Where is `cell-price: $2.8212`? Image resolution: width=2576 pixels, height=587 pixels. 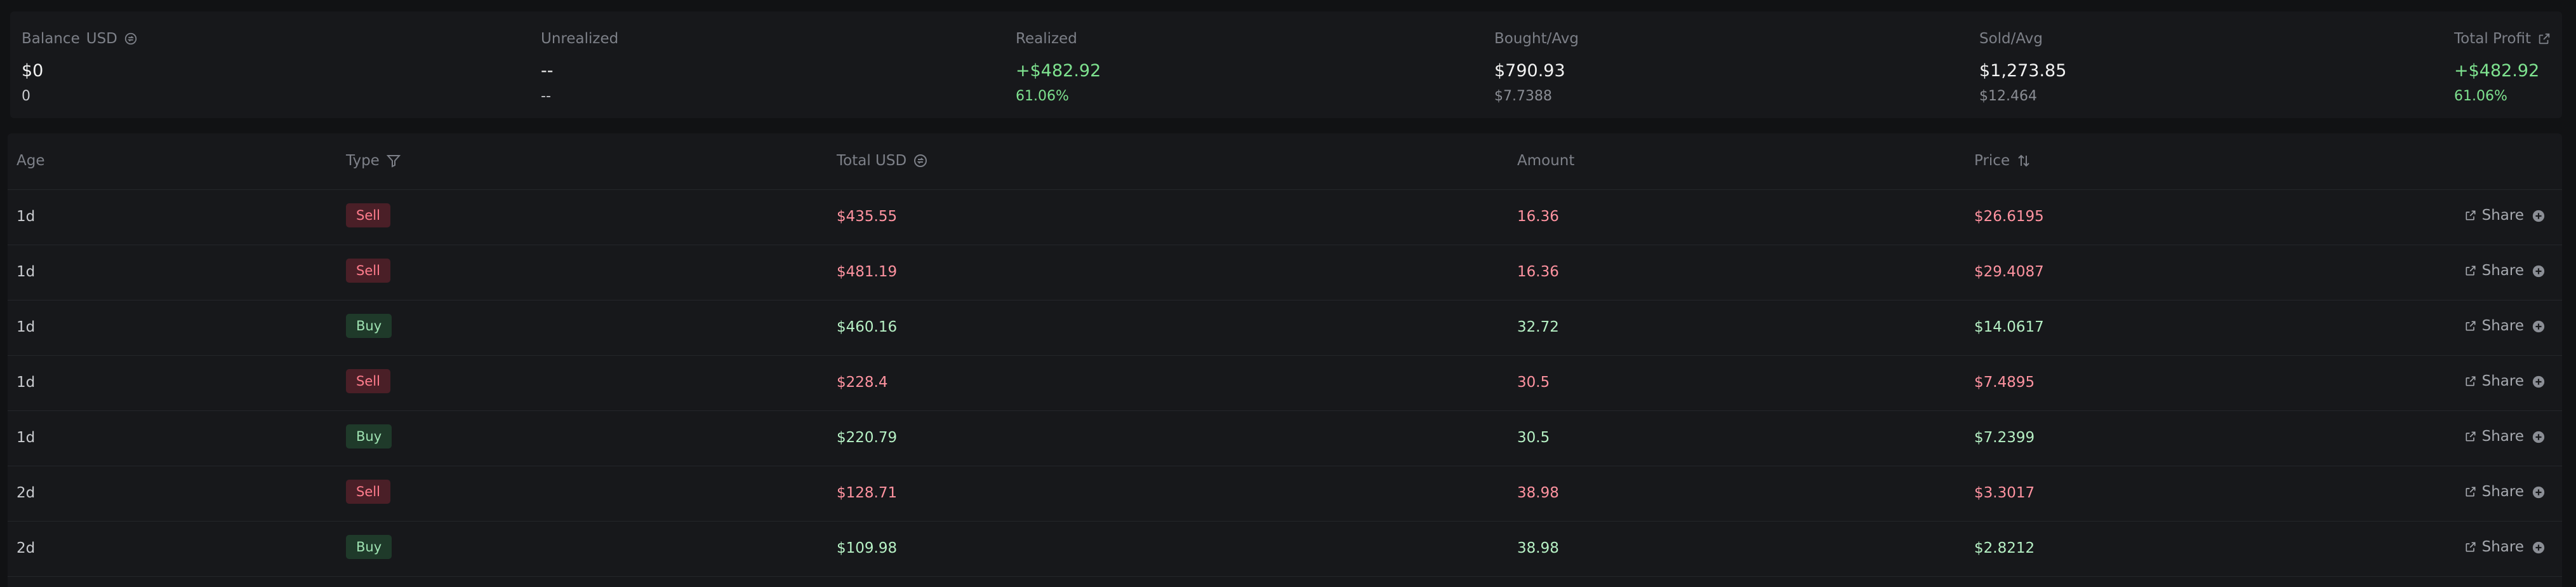
cell-price: $2.8212 is located at coordinates (2004, 548).